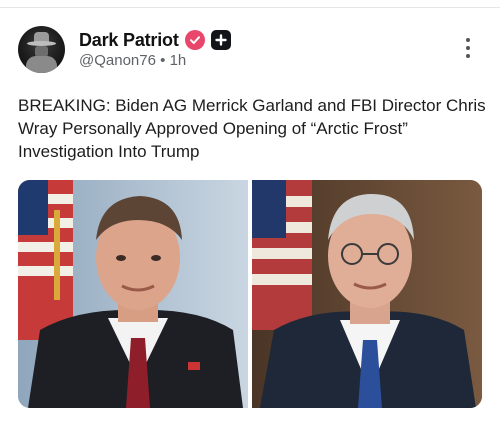  I want to click on avatar-coat, so click(41, 64).